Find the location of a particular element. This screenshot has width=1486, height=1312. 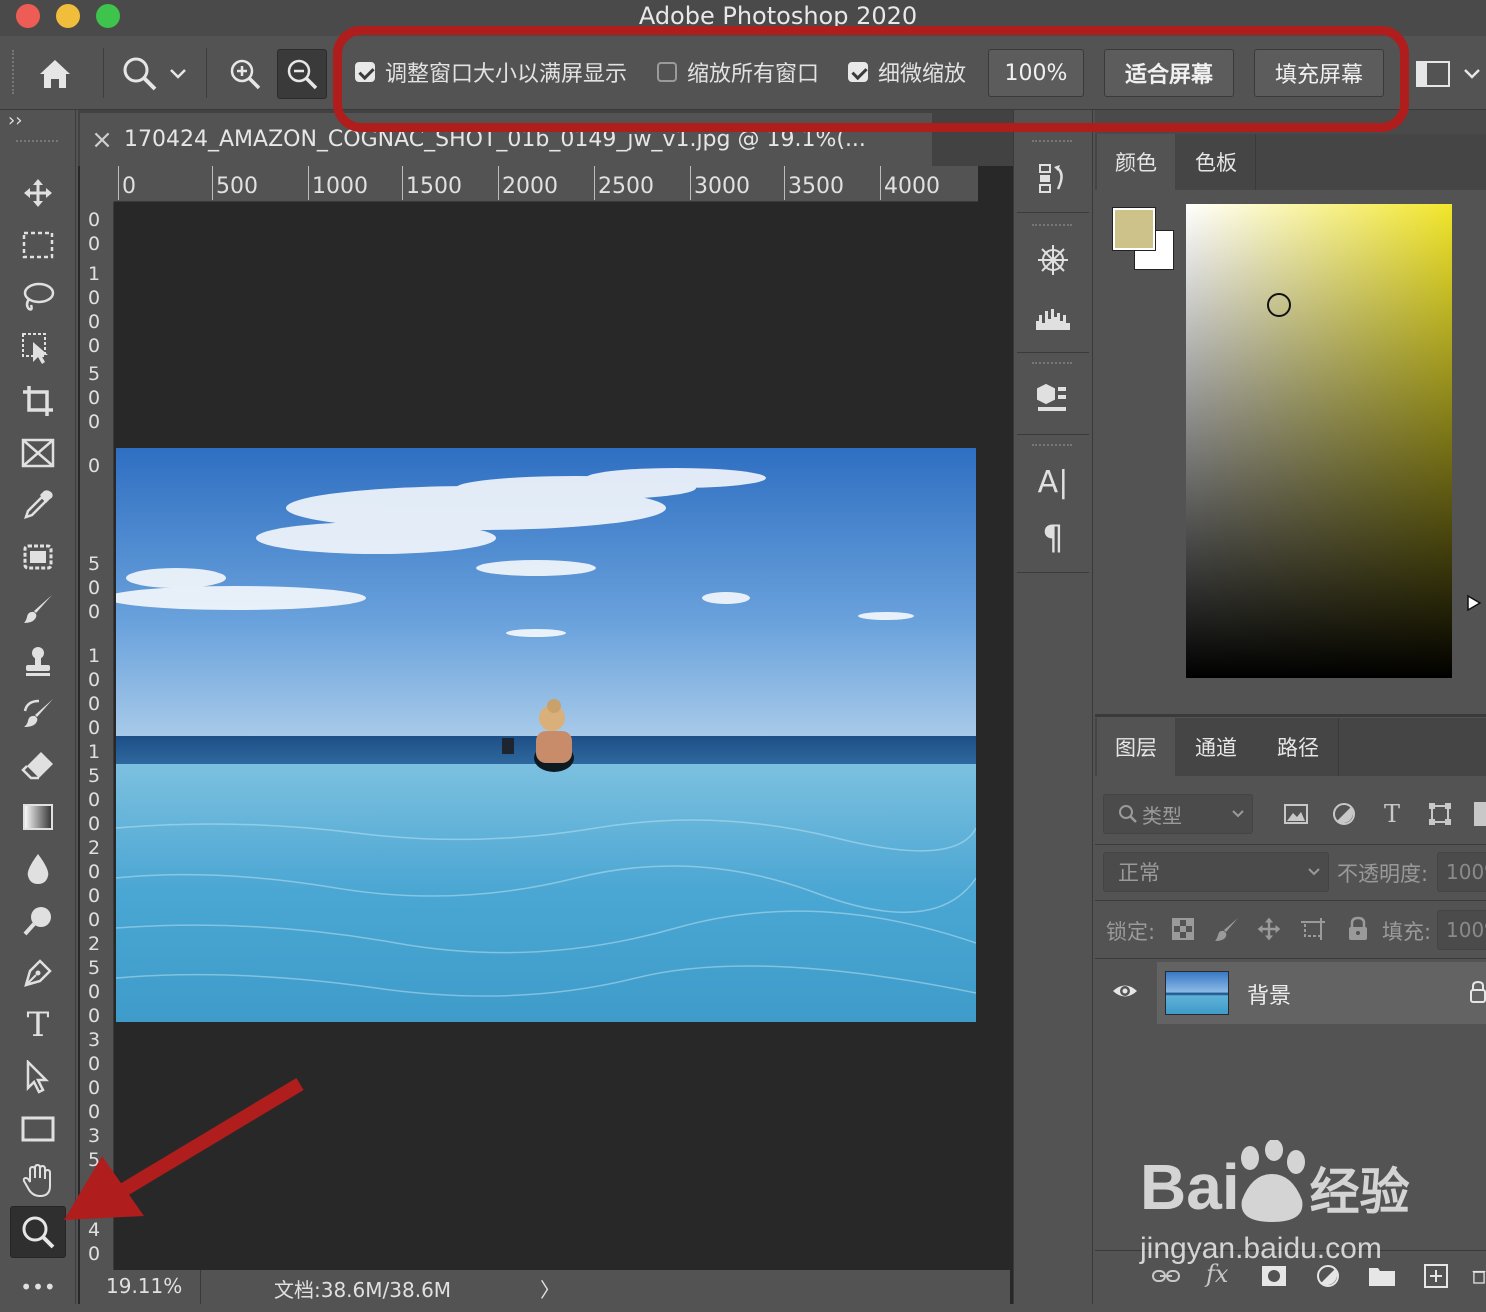

gradient-tool is located at coordinates (38, 817).